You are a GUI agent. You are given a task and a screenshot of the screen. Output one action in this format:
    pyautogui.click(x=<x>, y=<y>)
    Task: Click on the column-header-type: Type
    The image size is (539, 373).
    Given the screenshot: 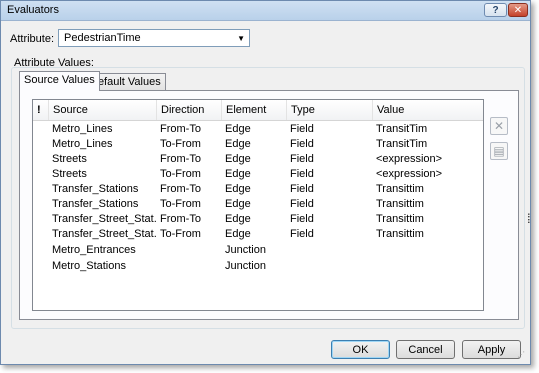 What is the action you would take?
    pyautogui.click(x=330, y=110)
    